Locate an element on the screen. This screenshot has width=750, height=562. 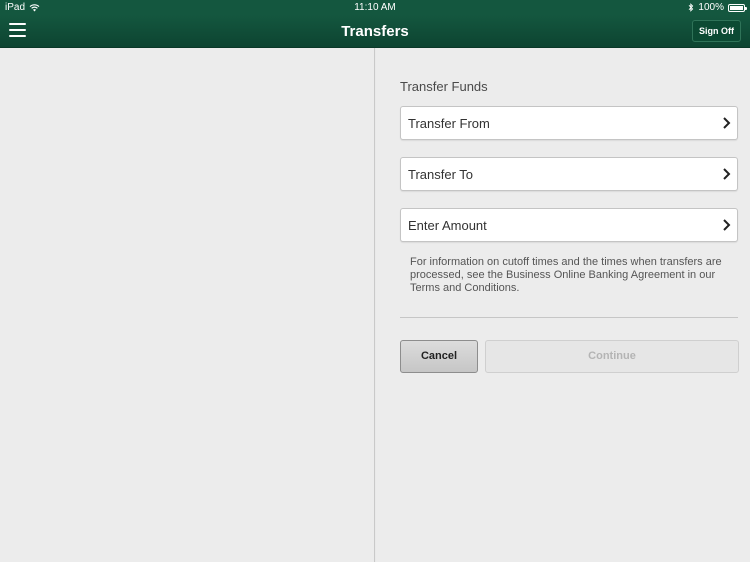
transfer-to-field: Transfer To is located at coordinates (569, 174).